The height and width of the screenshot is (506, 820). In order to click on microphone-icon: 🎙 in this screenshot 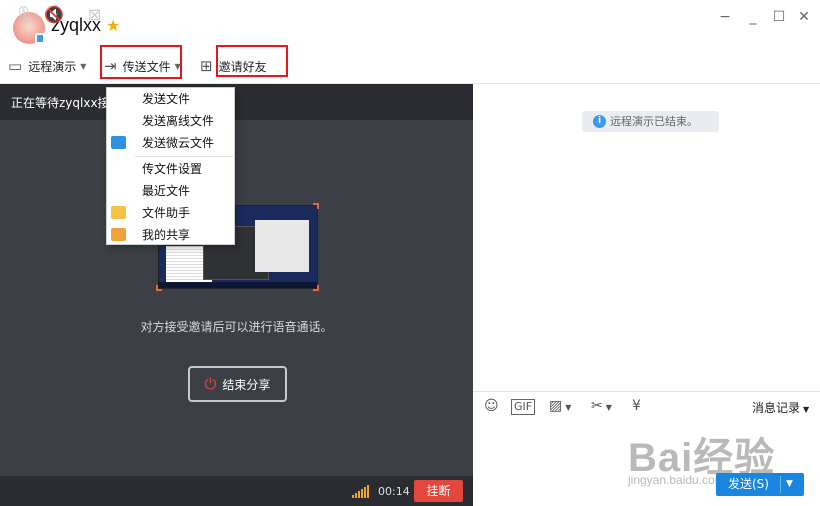, I will do `click(24, 15)`.